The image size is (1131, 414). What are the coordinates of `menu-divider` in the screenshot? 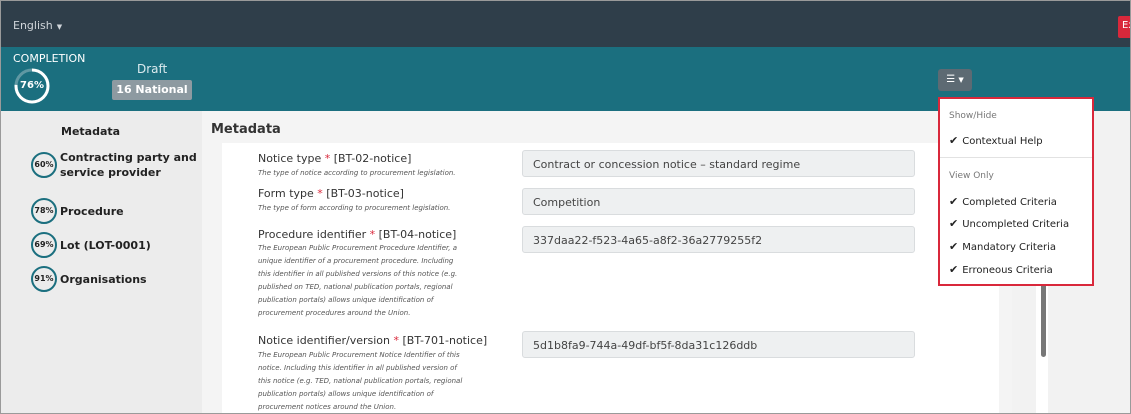 It's located at (1016, 157).